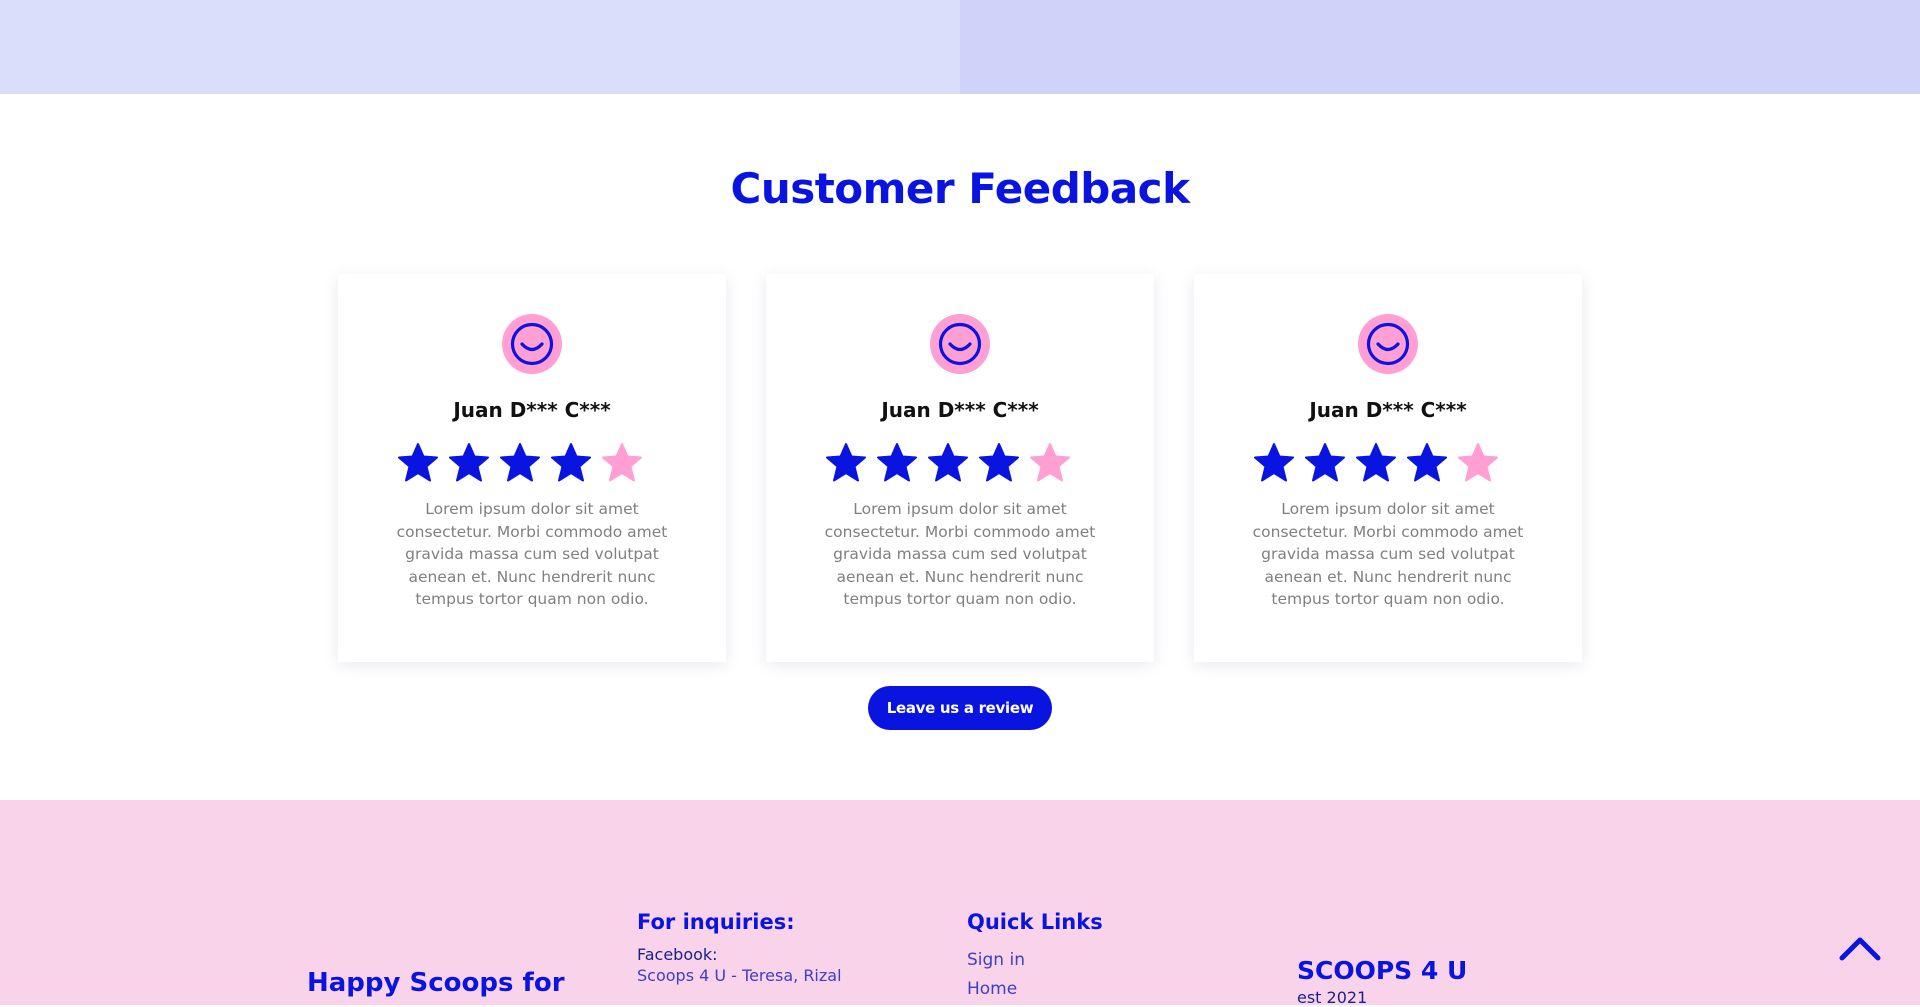 The image size is (1920, 1007). Describe the element at coordinates (480, 47) in the screenshot. I see `top-banner-left` at that location.